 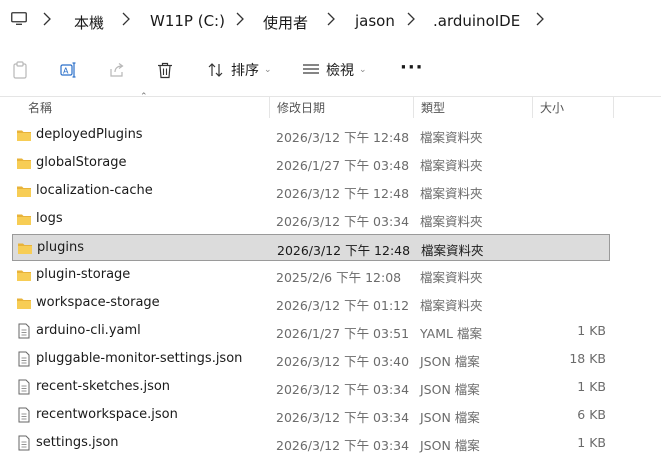 I want to click on folder-row: deployedPlugins 2026/3/12 下午 12:48 檔案資料夾, so click(x=311, y=135).